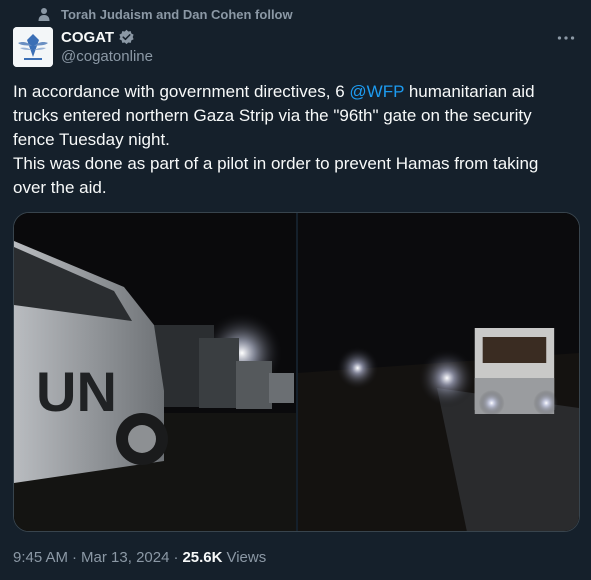 The height and width of the screenshot is (580, 591). What do you see at coordinates (76, 391) in the screenshot?
I see `photo-text-un: UN` at bounding box center [76, 391].